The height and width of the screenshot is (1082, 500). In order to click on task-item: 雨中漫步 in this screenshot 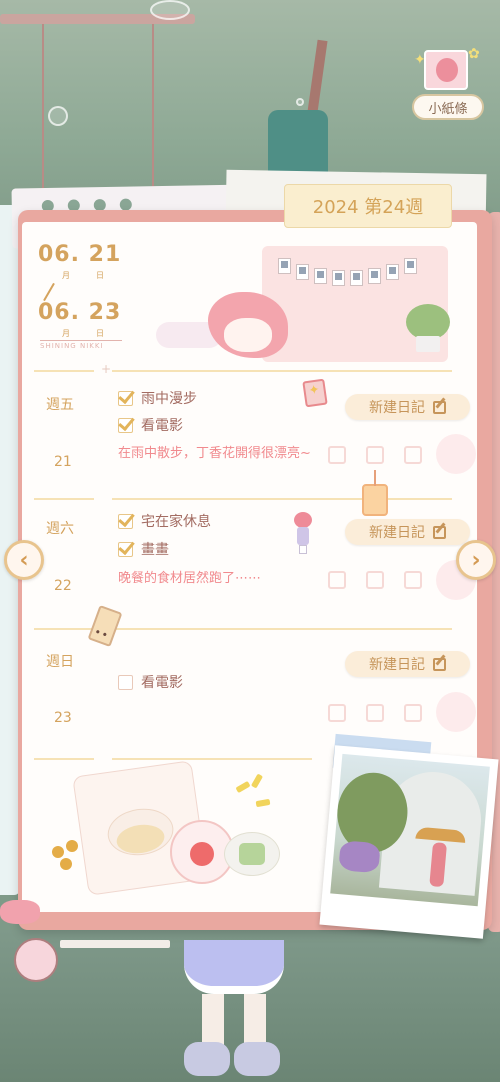, I will do `click(157, 398)`.